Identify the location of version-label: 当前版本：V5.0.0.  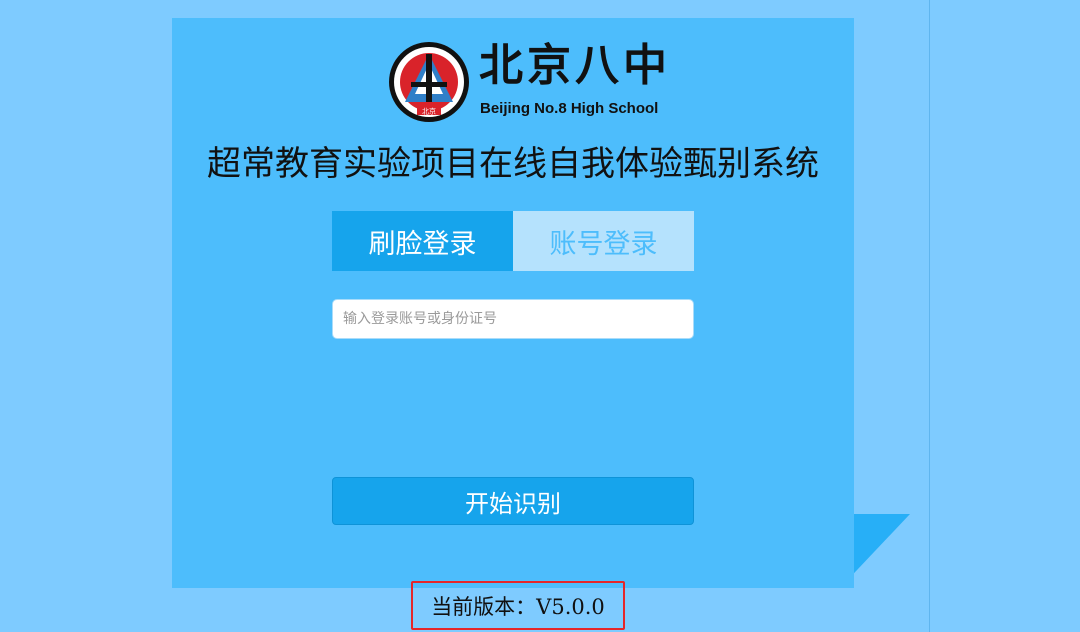
(518, 605).